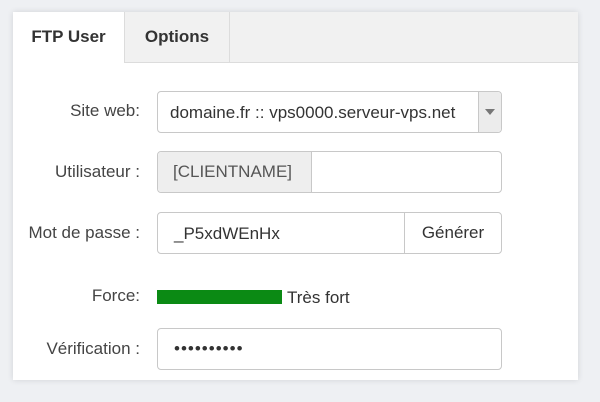  Describe the element at coordinates (93, 348) in the screenshot. I see `verification-label: Vérification :` at that location.